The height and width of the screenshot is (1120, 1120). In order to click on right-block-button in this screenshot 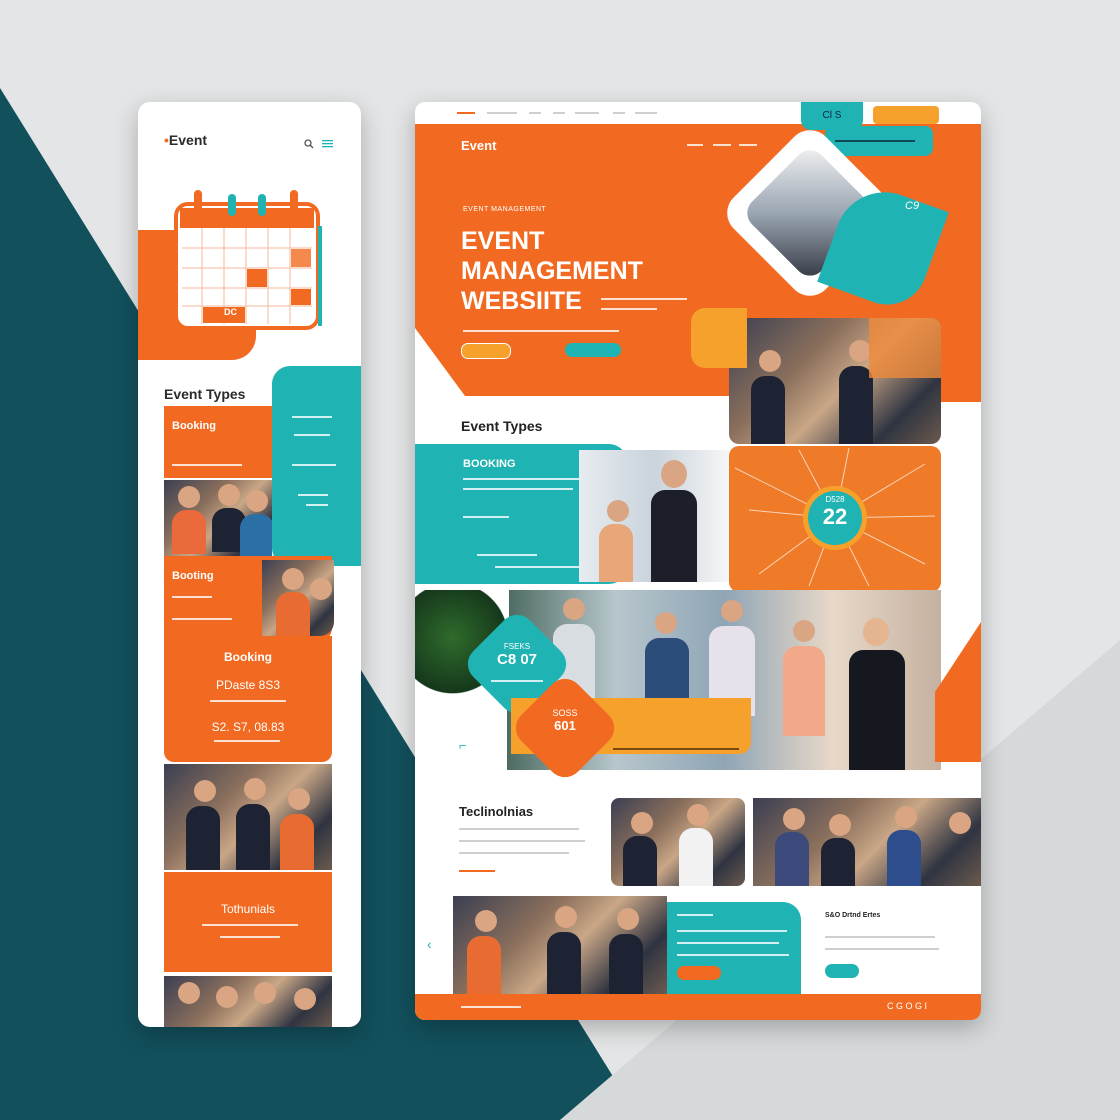, I will do `click(842, 971)`.